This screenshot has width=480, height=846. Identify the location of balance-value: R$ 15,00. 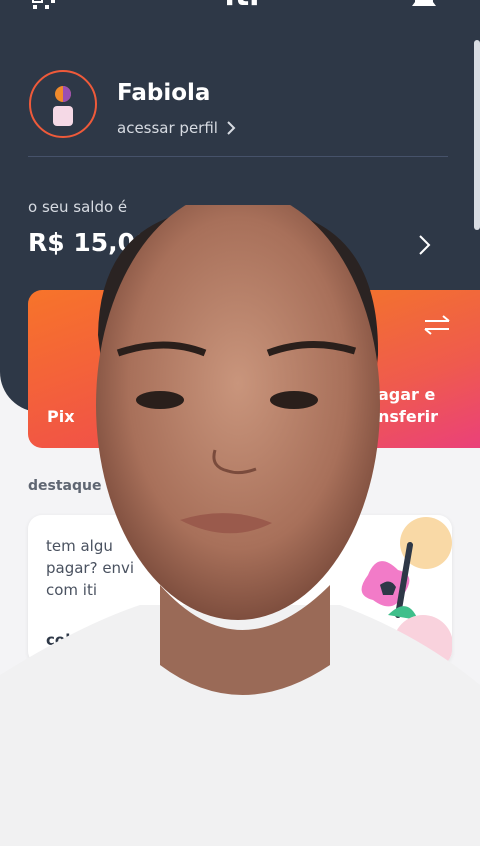
(90, 242).